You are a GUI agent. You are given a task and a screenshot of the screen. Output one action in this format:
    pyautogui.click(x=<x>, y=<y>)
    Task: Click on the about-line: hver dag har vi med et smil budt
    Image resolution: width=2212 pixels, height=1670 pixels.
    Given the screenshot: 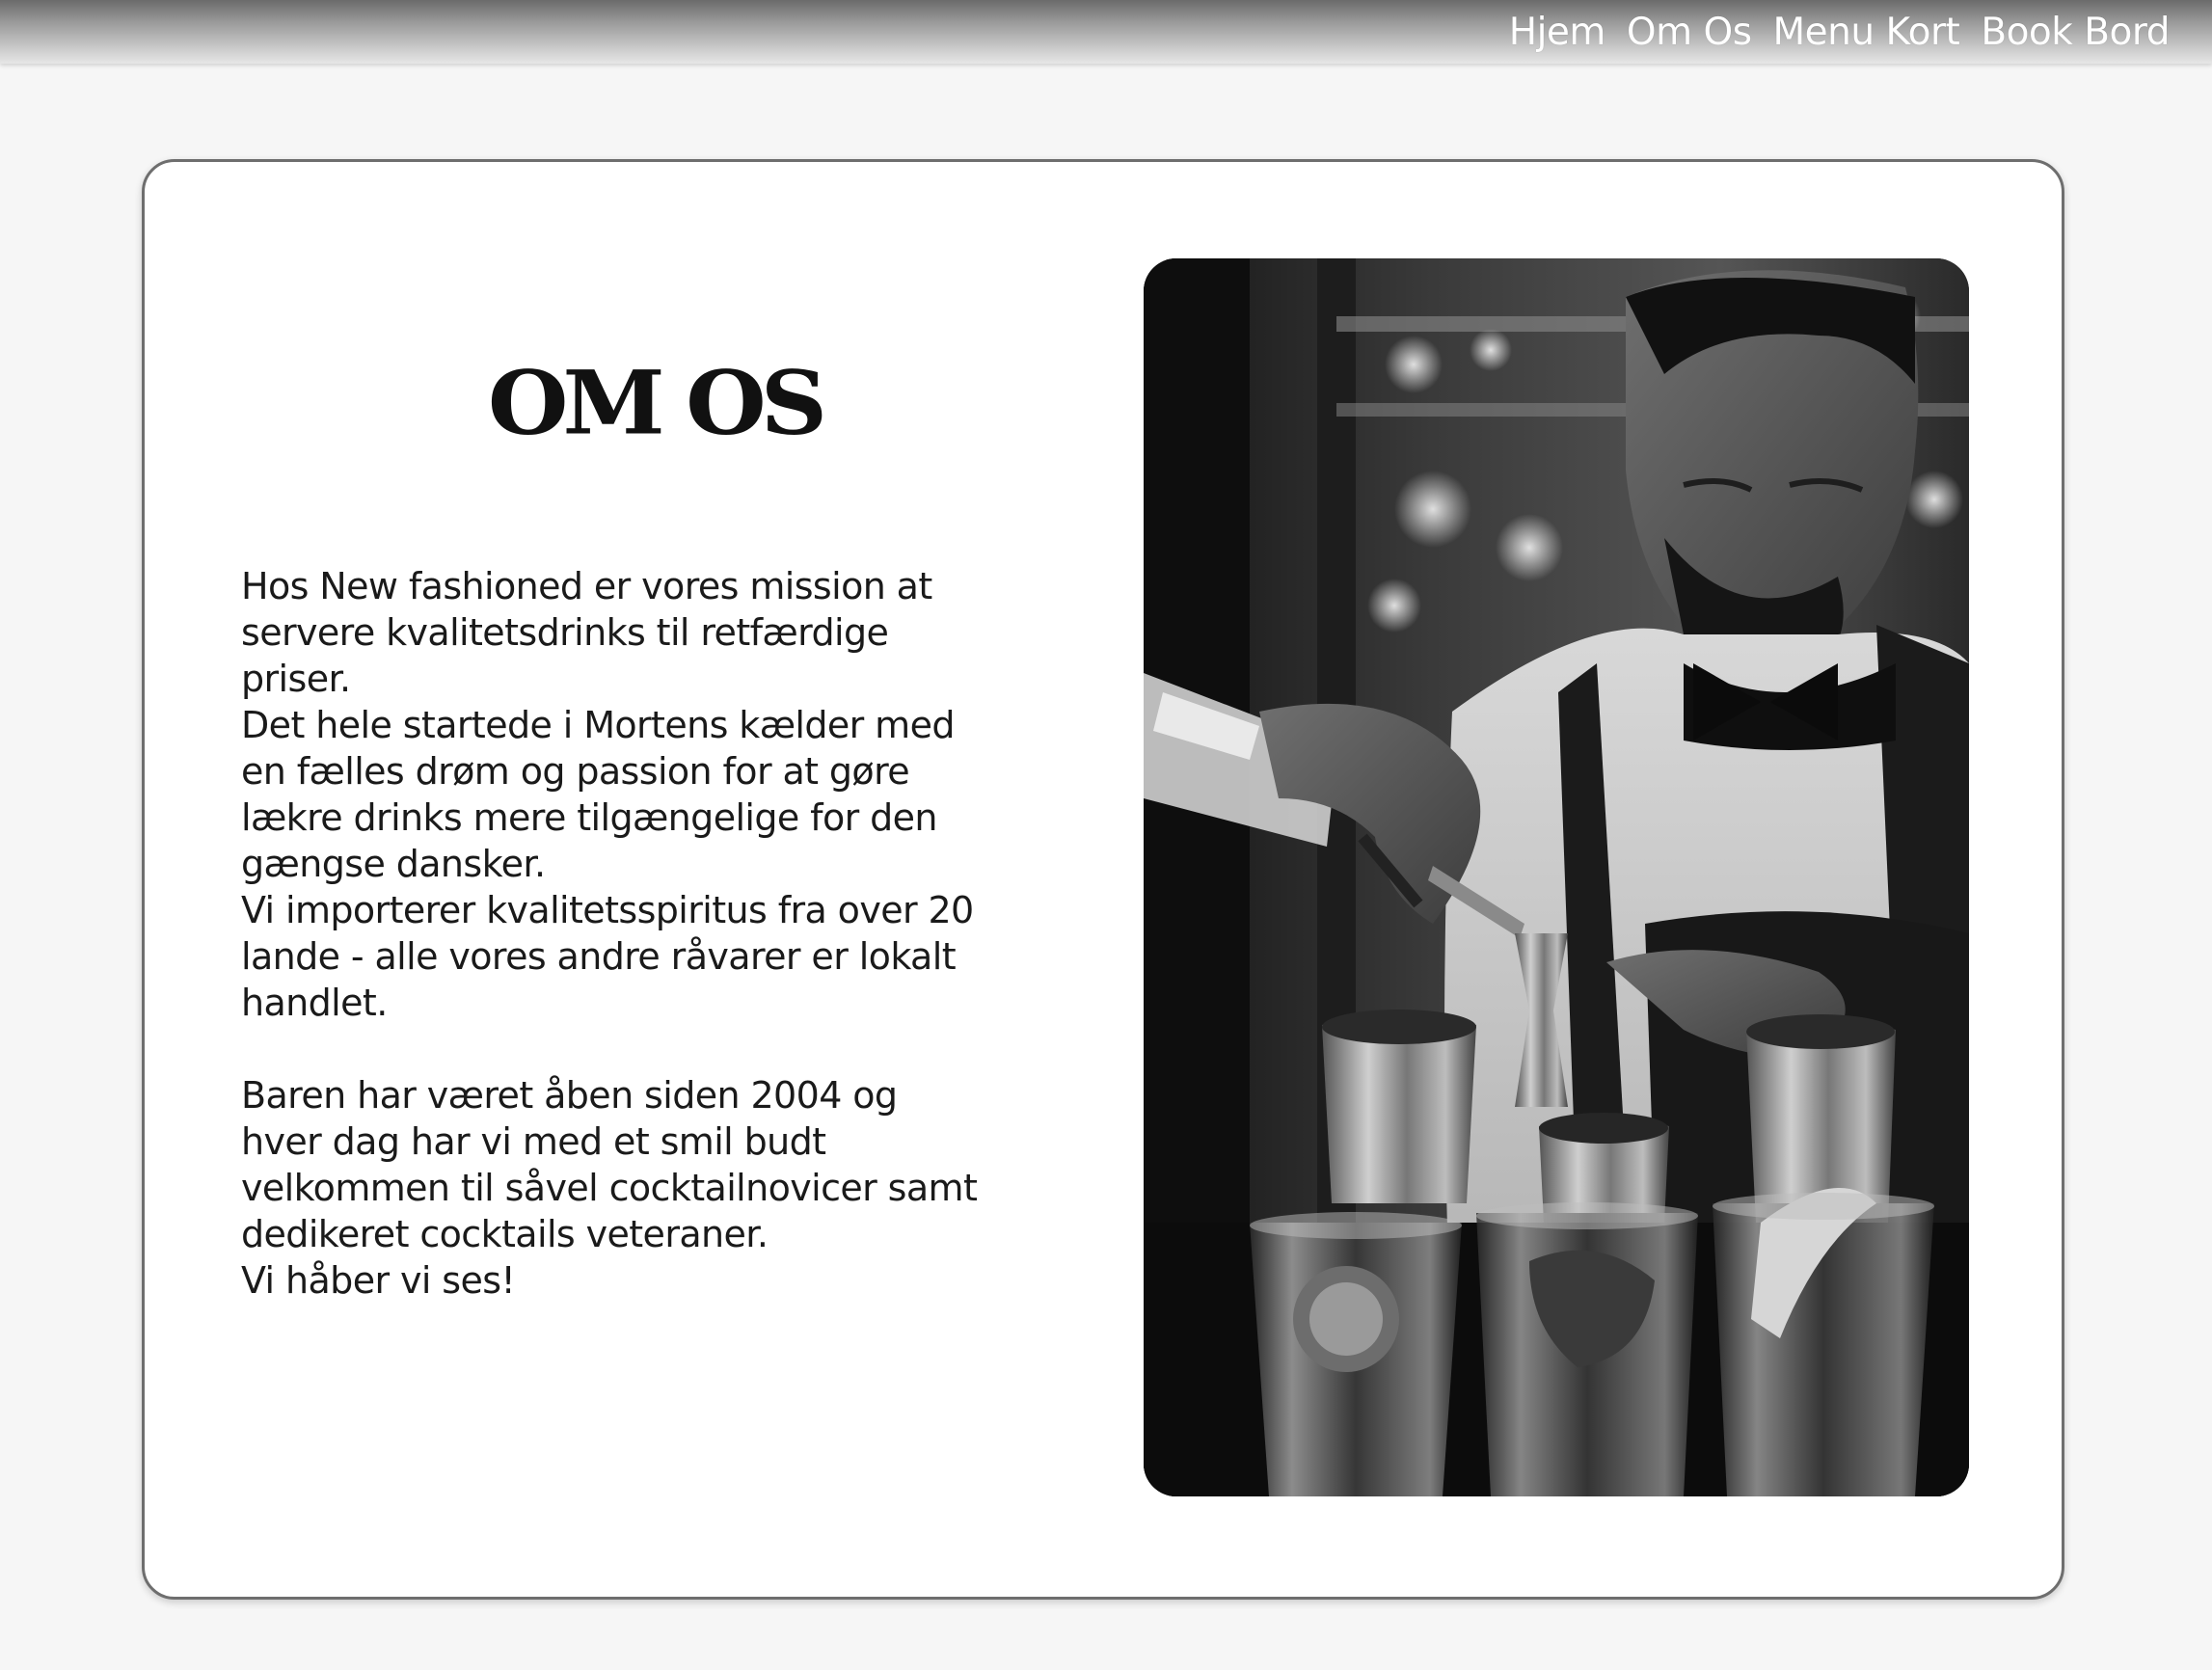 What is the action you would take?
    pyautogui.click(x=533, y=1142)
    